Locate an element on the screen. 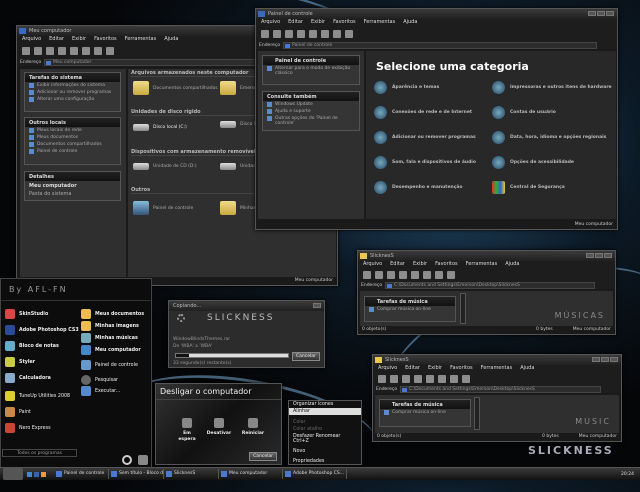  explorer-icon is located at coordinates (36, 474).